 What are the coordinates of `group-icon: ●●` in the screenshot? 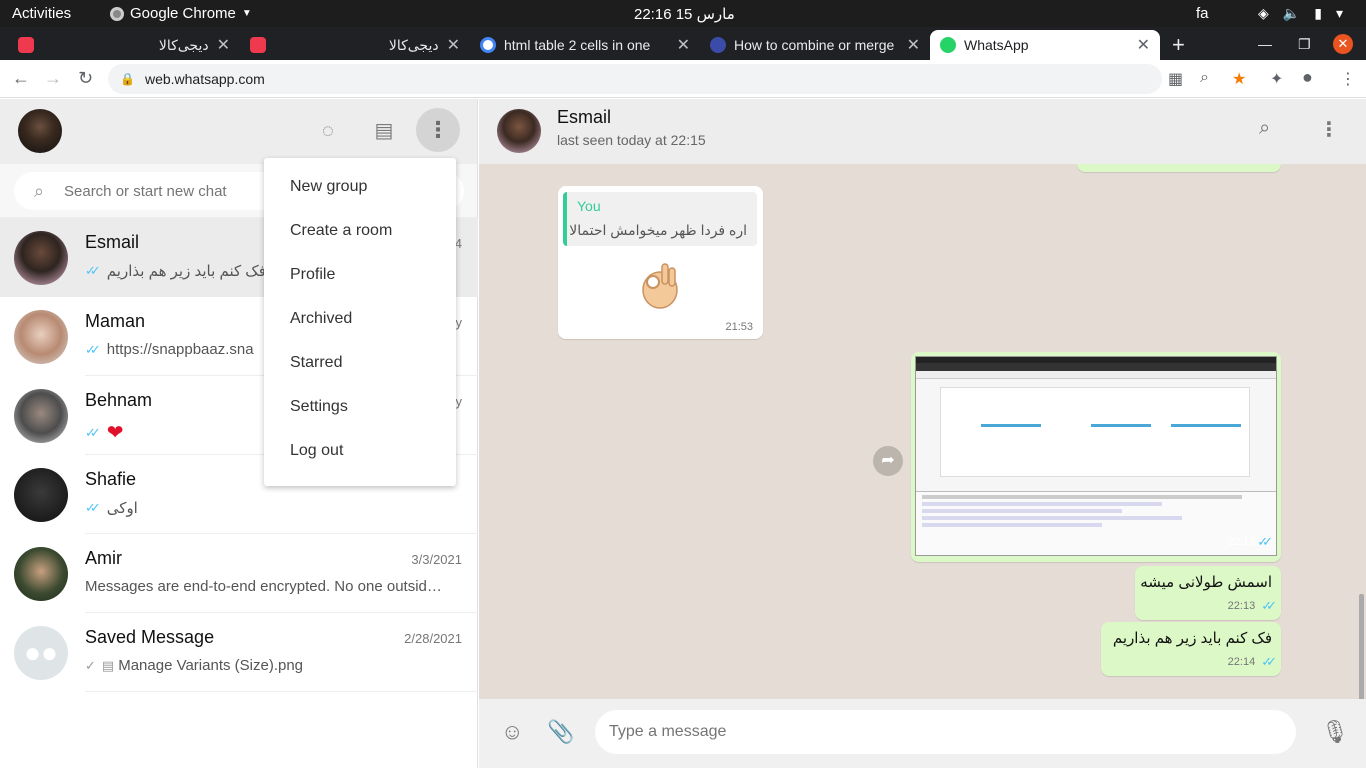 It's located at (41, 653).